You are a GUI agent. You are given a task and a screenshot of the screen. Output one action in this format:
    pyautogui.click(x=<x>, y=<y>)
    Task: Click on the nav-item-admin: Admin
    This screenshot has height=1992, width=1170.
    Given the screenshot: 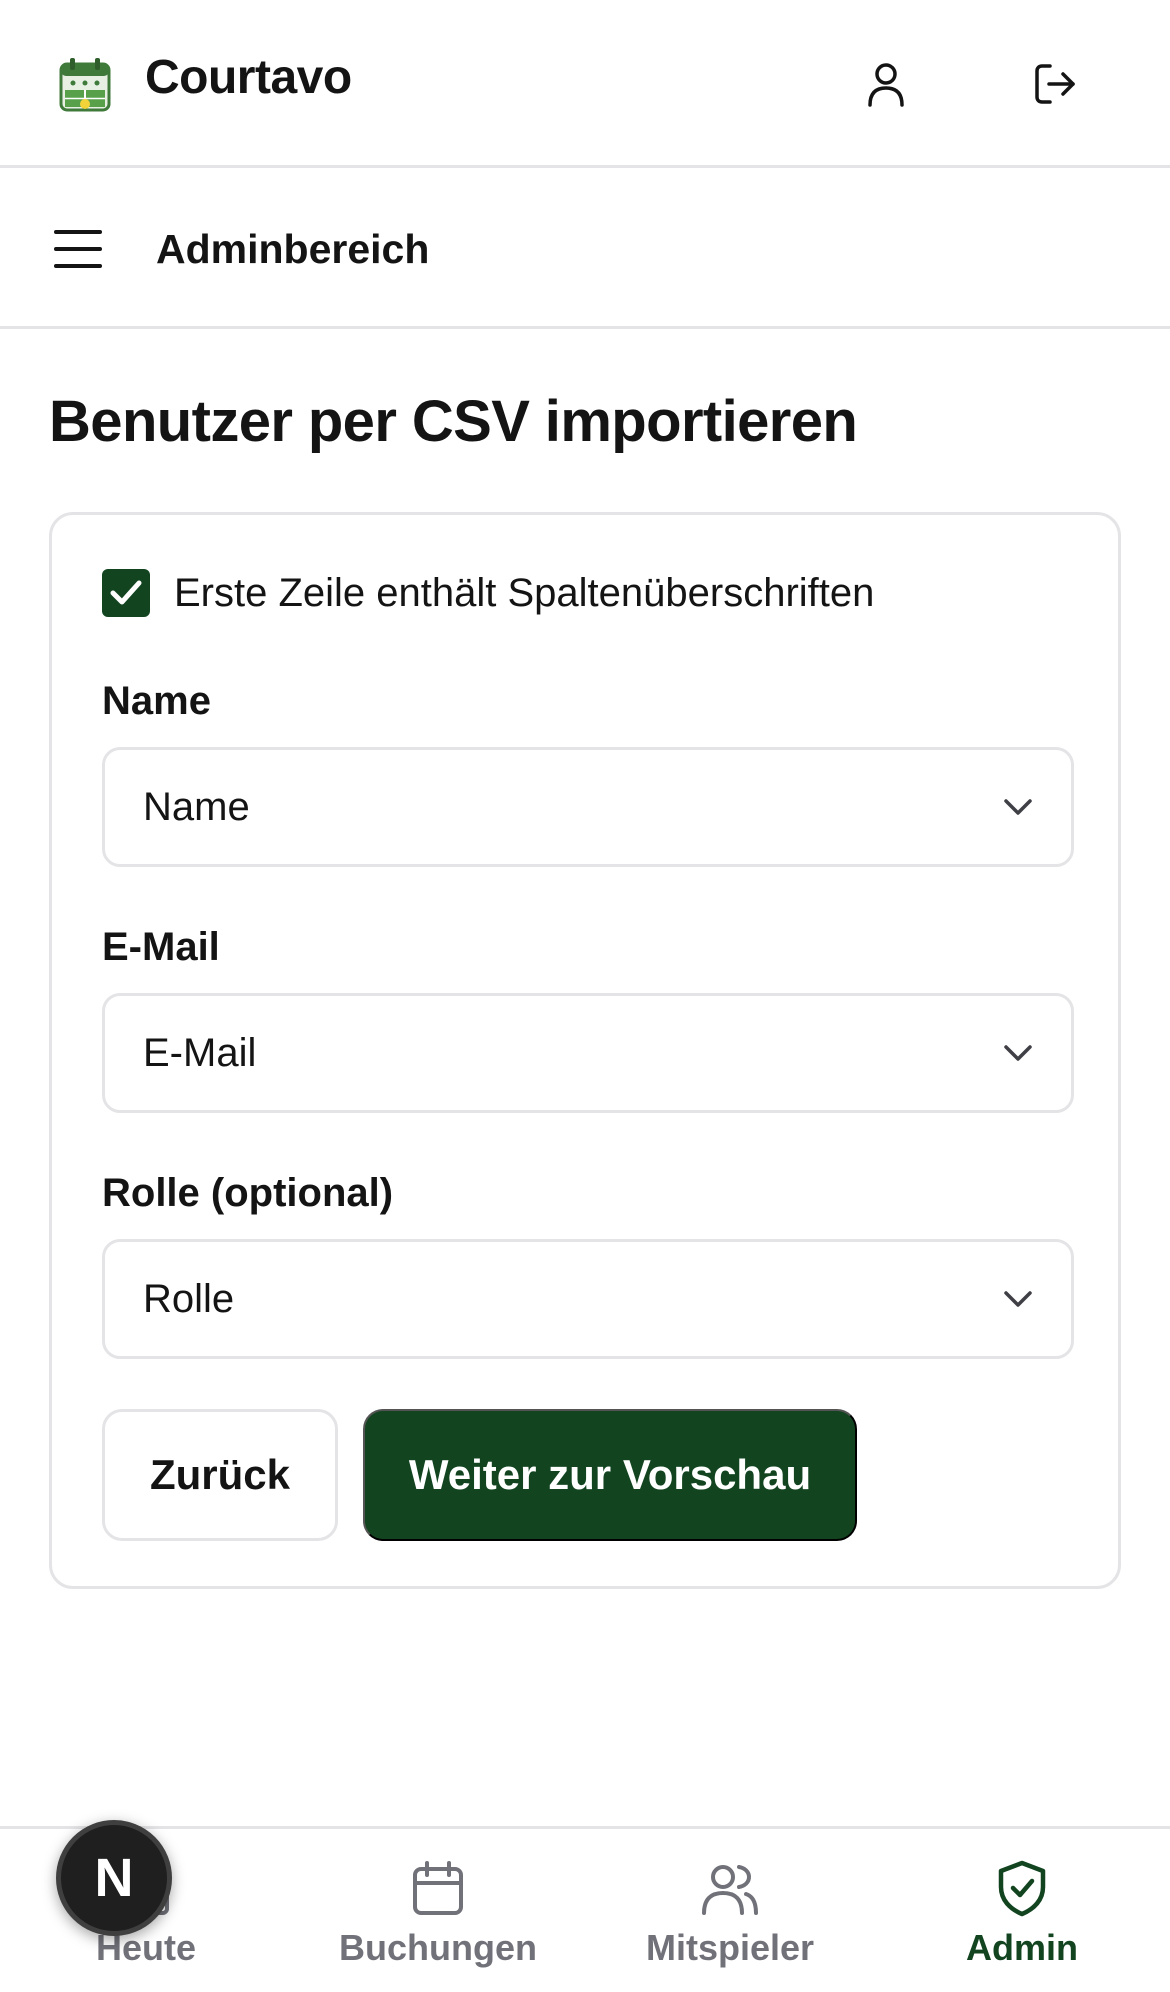 What is the action you would take?
    pyautogui.click(x=1022, y=1910)
    